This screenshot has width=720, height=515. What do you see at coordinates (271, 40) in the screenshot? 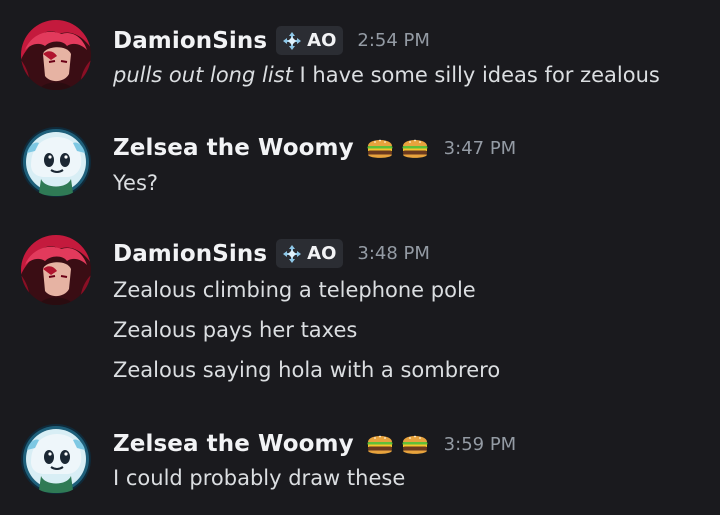
I see `message-header: DamionSins AO 2:54 PM` at bounding box center [271, 40].